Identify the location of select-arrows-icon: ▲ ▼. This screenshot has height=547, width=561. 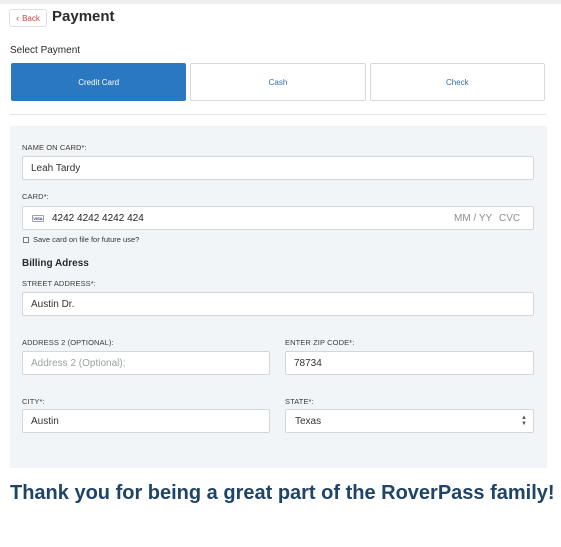
(524, 421).